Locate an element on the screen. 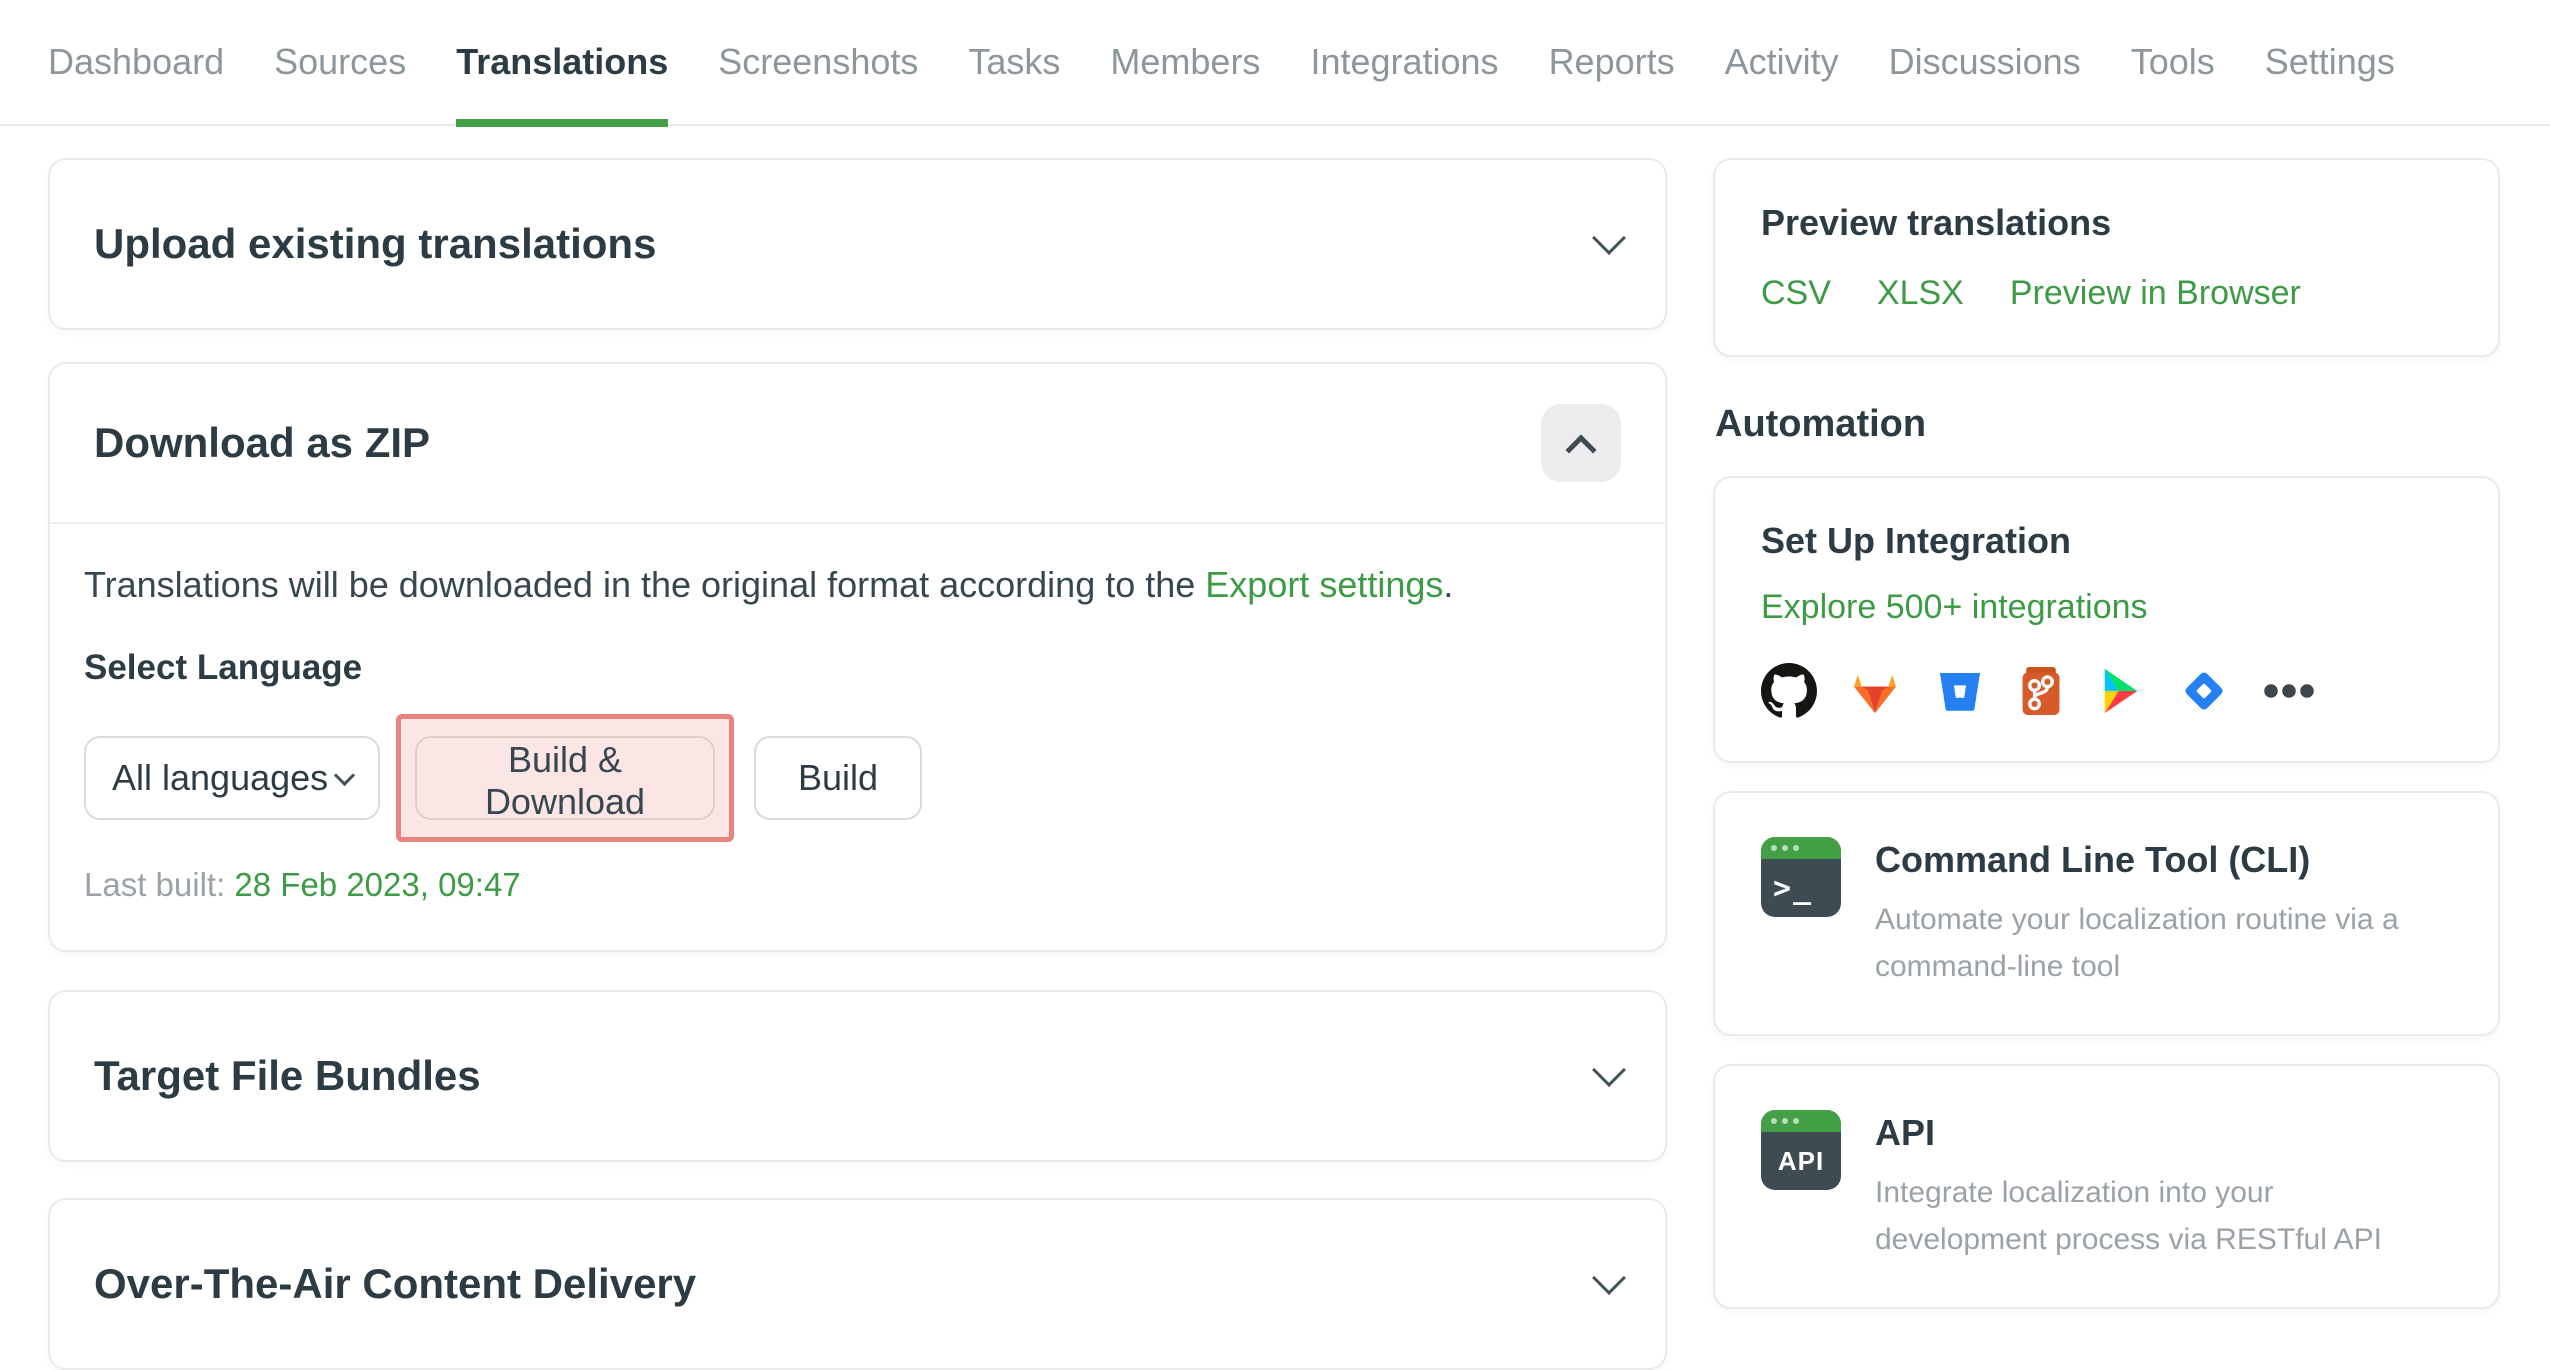 The height and width of the screenshot is (1370, 2550). terminal-prompt-glyph: >_ is located at coordinates (1793, 888).